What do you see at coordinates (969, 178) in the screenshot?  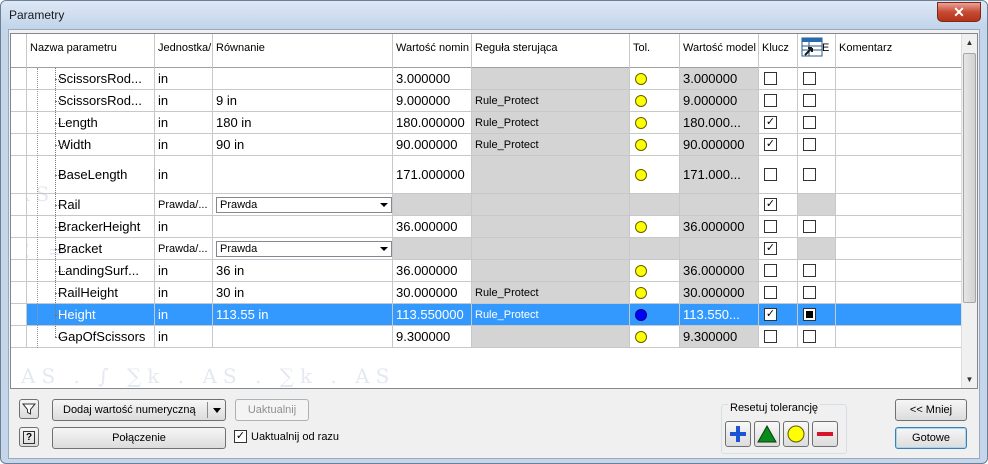 I see `scrollbar-thumb` at bounding box center [969, 178].